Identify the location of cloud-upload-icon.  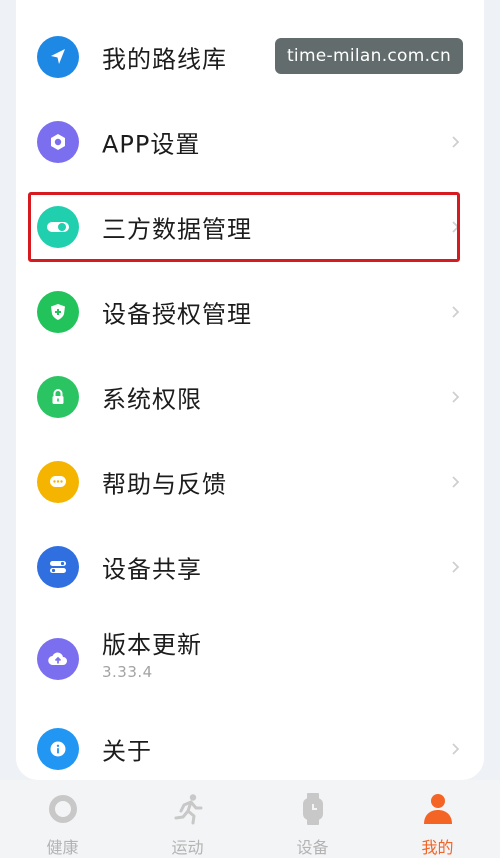
(58, 659).